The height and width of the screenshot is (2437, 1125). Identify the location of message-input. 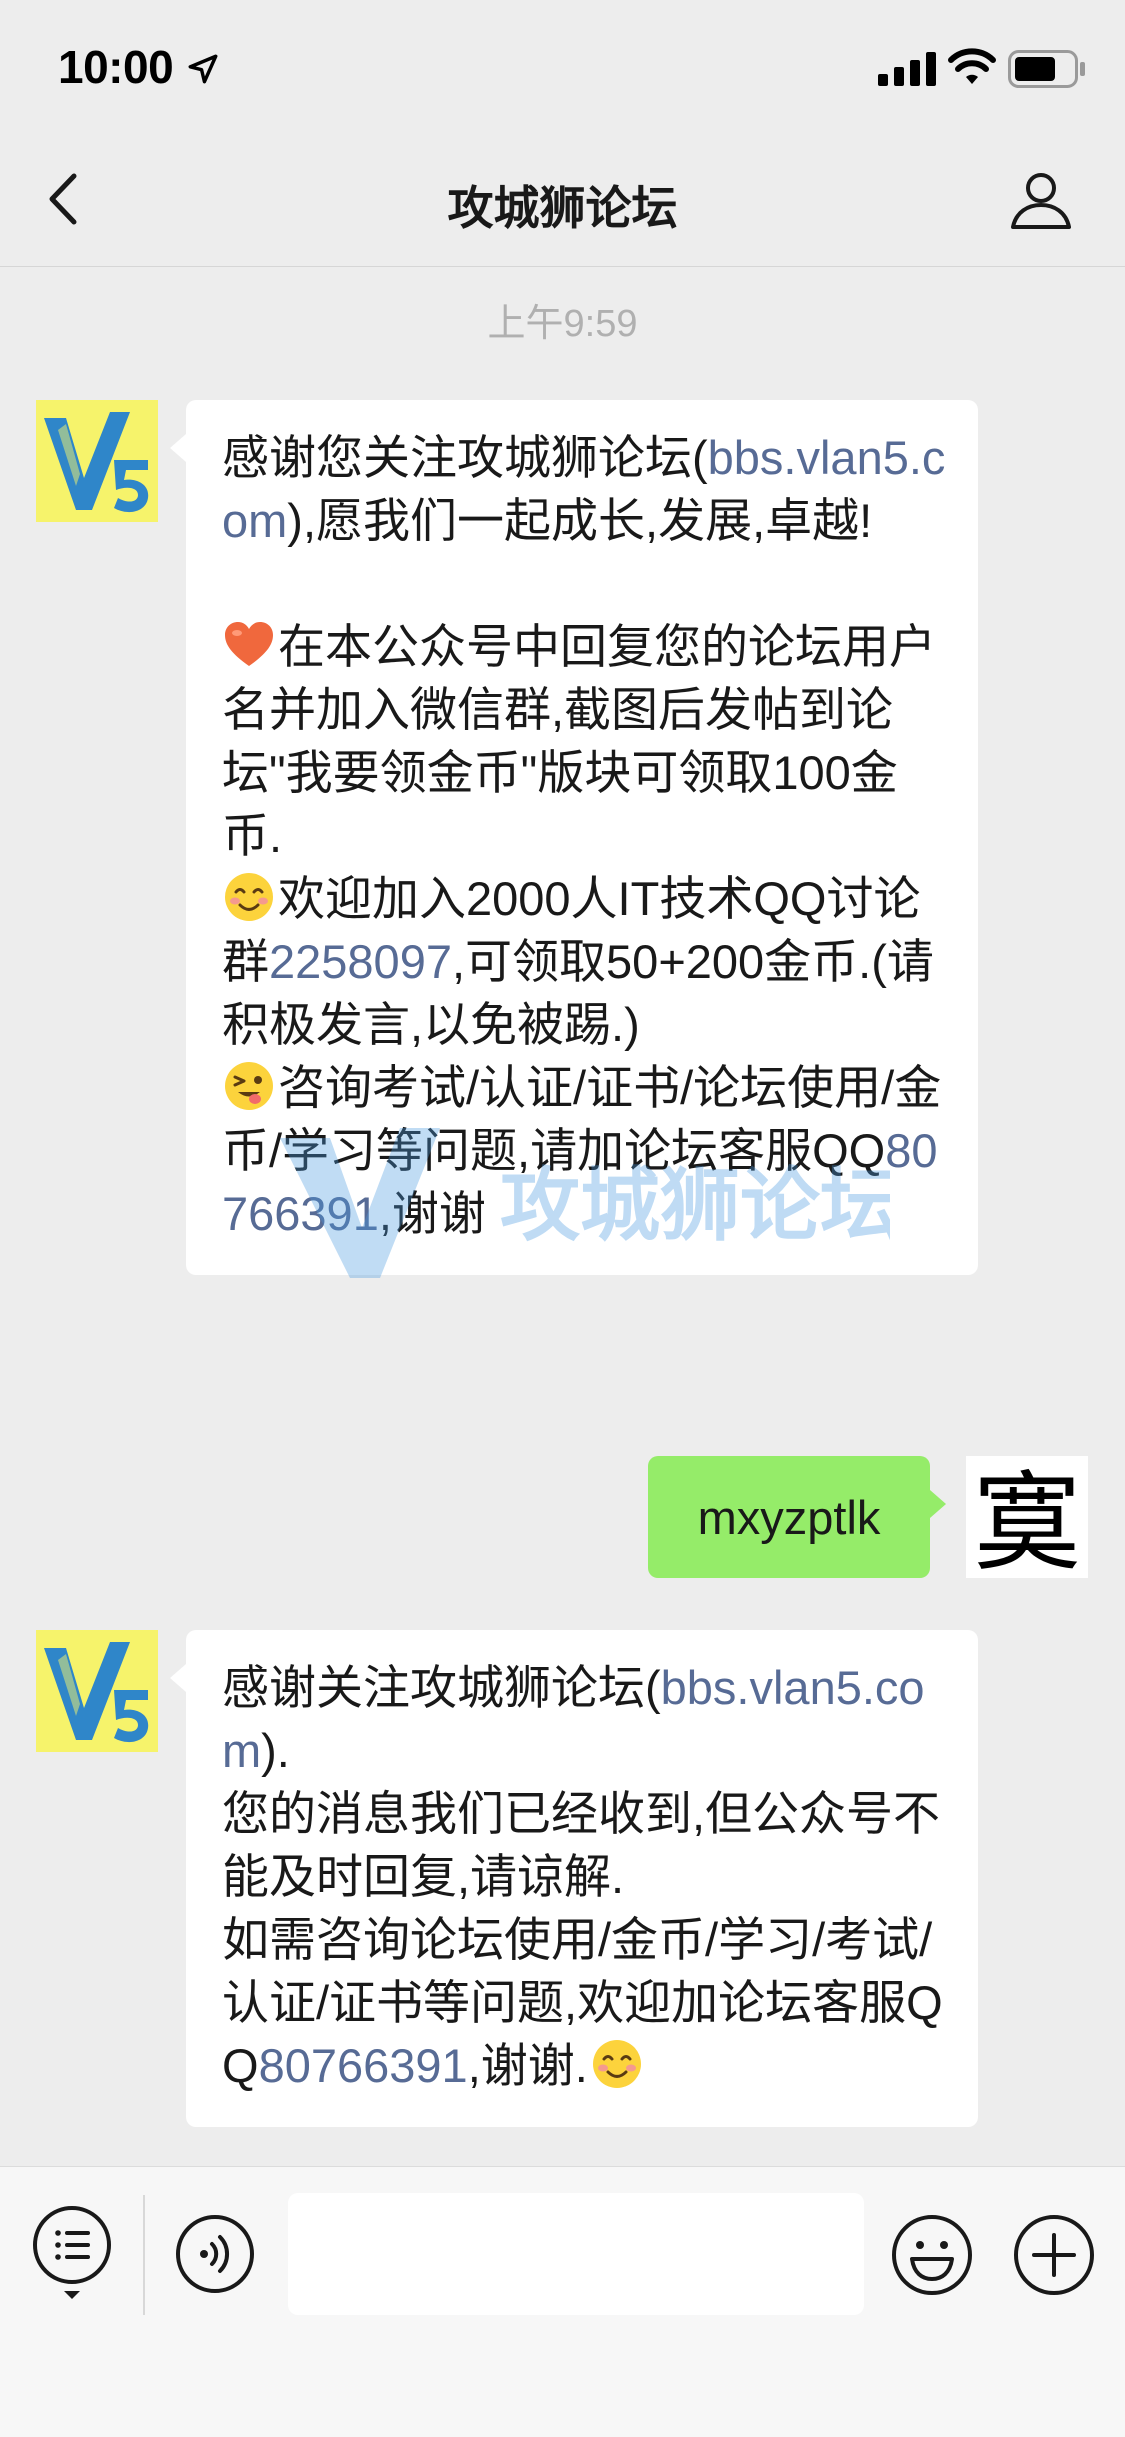
(576, 2254).